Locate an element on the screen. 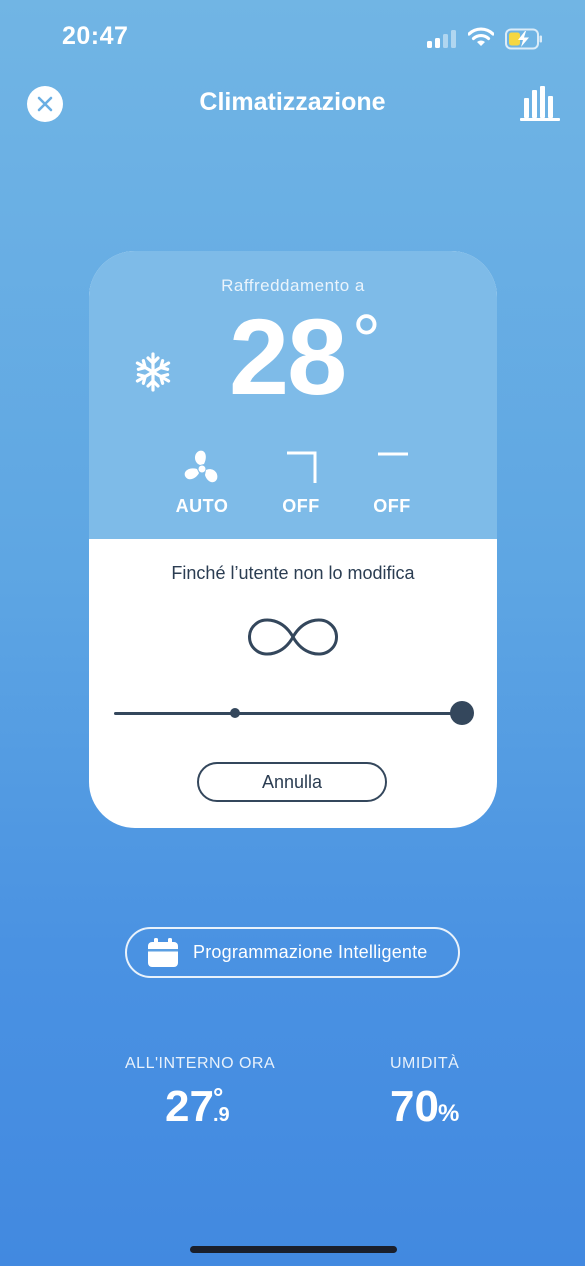 The height and width of the screenshot is (1266, 585). indoor-temperature: 27 is located at coordinates (189, 1106).